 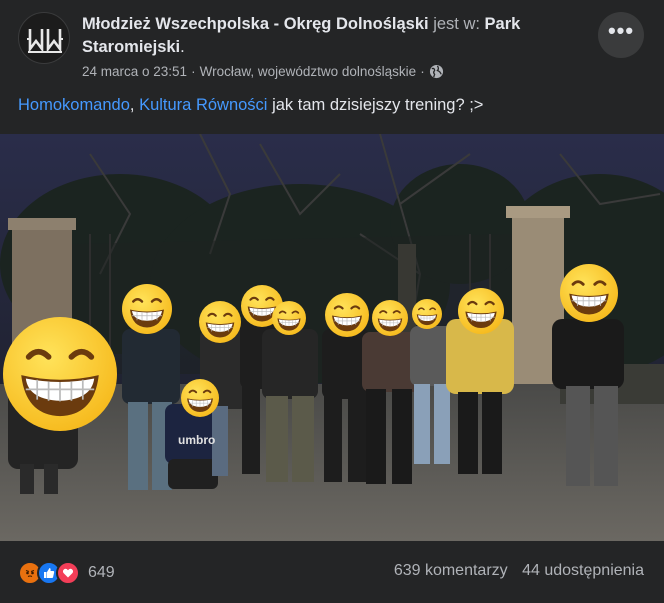 I want to click on connector-text: jest w:, so click(x=456, y=24).